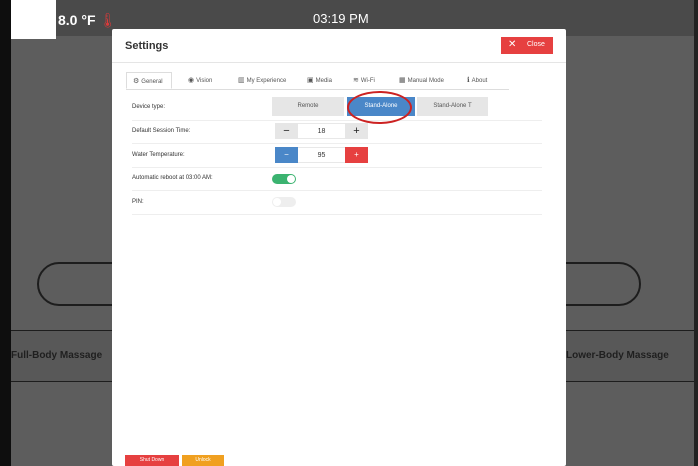 This screenshot has height=466, width=698. Describe the element at coordinates (356, 80) in the screenshot. I see `wifi-icon: ≋` at that location.